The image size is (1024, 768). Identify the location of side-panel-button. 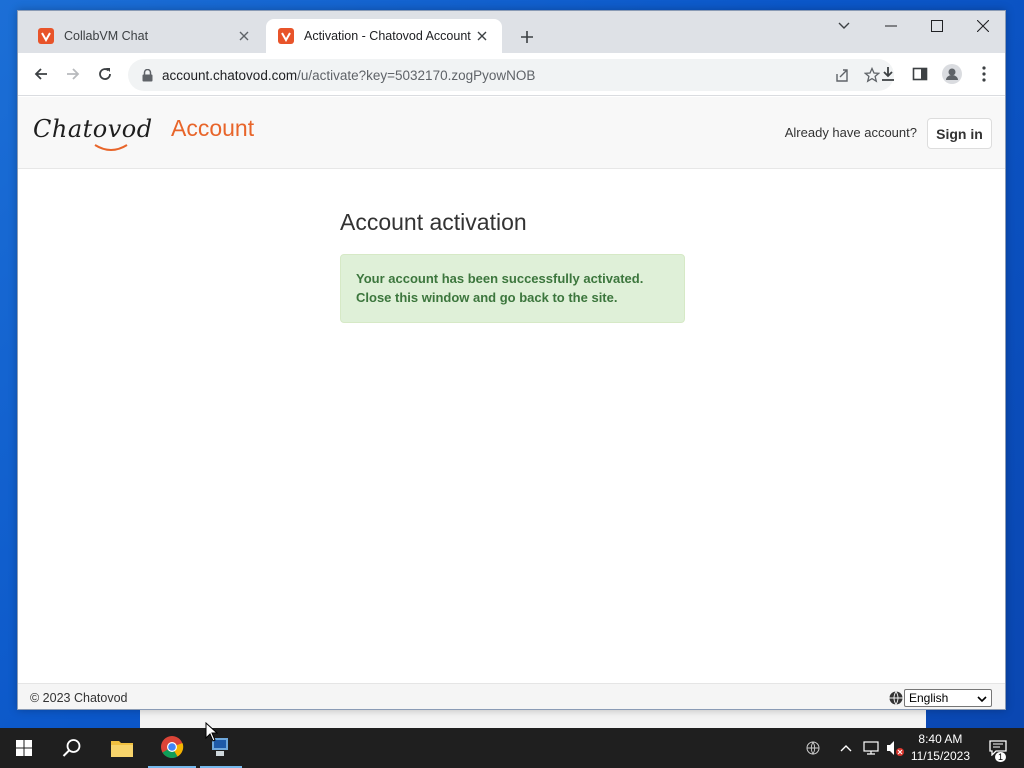
(920, 74).